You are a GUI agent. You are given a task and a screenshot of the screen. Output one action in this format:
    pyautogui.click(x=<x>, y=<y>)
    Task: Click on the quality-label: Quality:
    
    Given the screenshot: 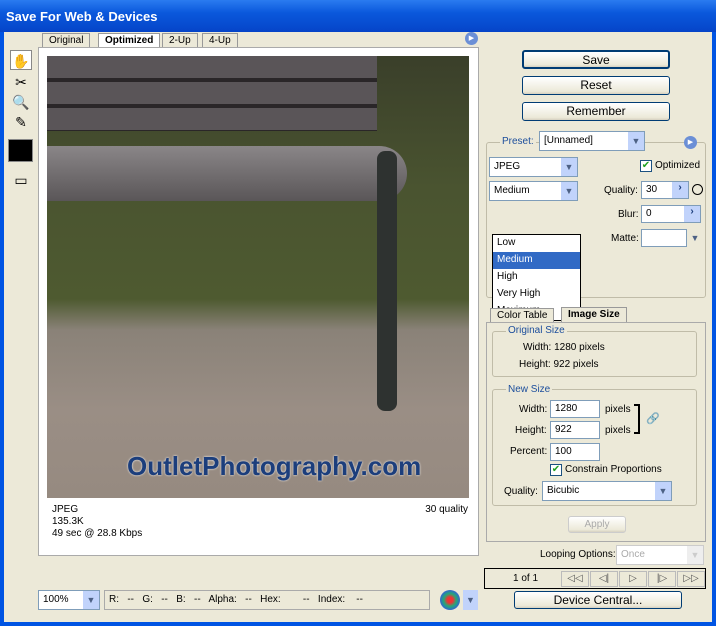 What is the action you would take?
    pyautogui.click(x=621, y=190)
    